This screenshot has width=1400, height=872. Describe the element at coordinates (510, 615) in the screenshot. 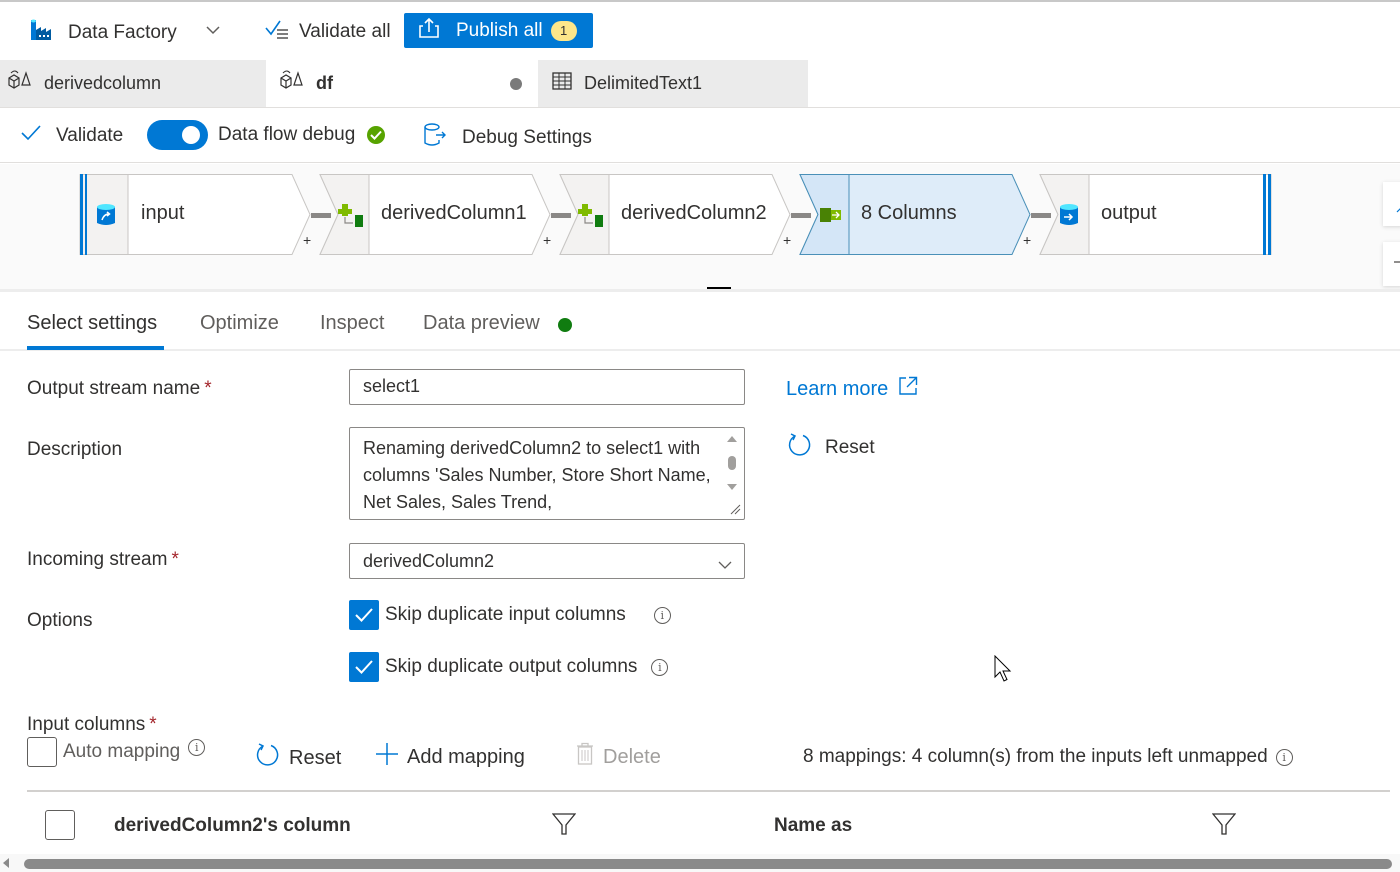

I see `skip-duplicate-input-option: Skip duplicate input columns i` at that location.